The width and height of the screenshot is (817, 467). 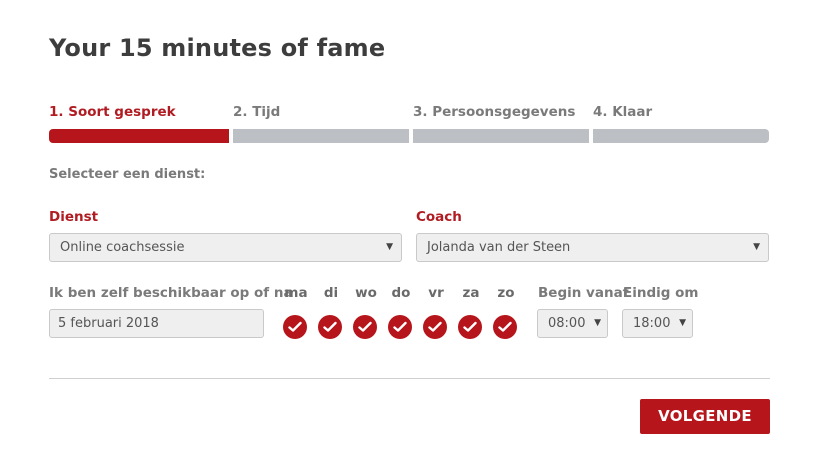 What do you see at coordinates (494, 112) in the screenshot?
I see `step-label: 3. Persoonsgegevens` at bounding box center [494, 112].